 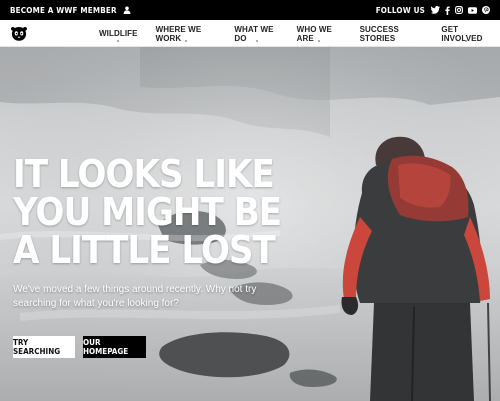 I want to click on pinterest-icon, so click(x=486, y=10).